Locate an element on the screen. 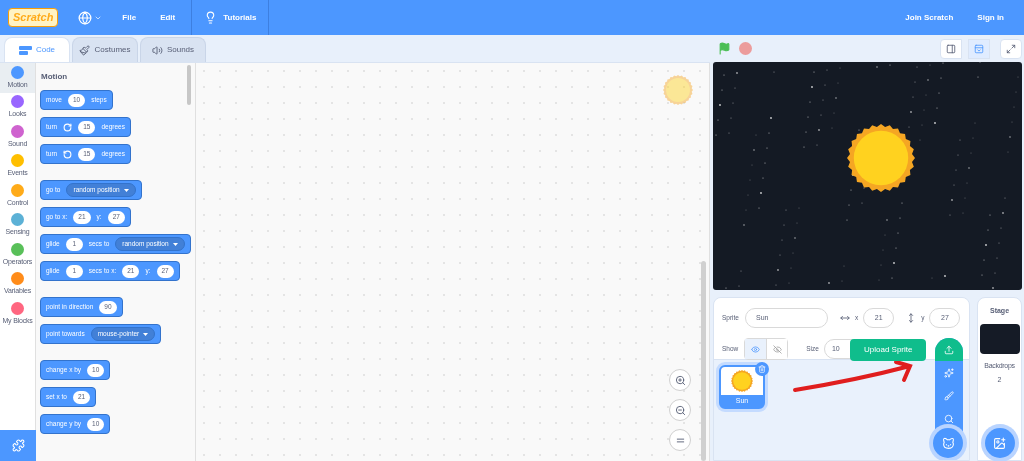 This screenshot has height=461, width=1024. show-button is located at coordinates (756, 349).